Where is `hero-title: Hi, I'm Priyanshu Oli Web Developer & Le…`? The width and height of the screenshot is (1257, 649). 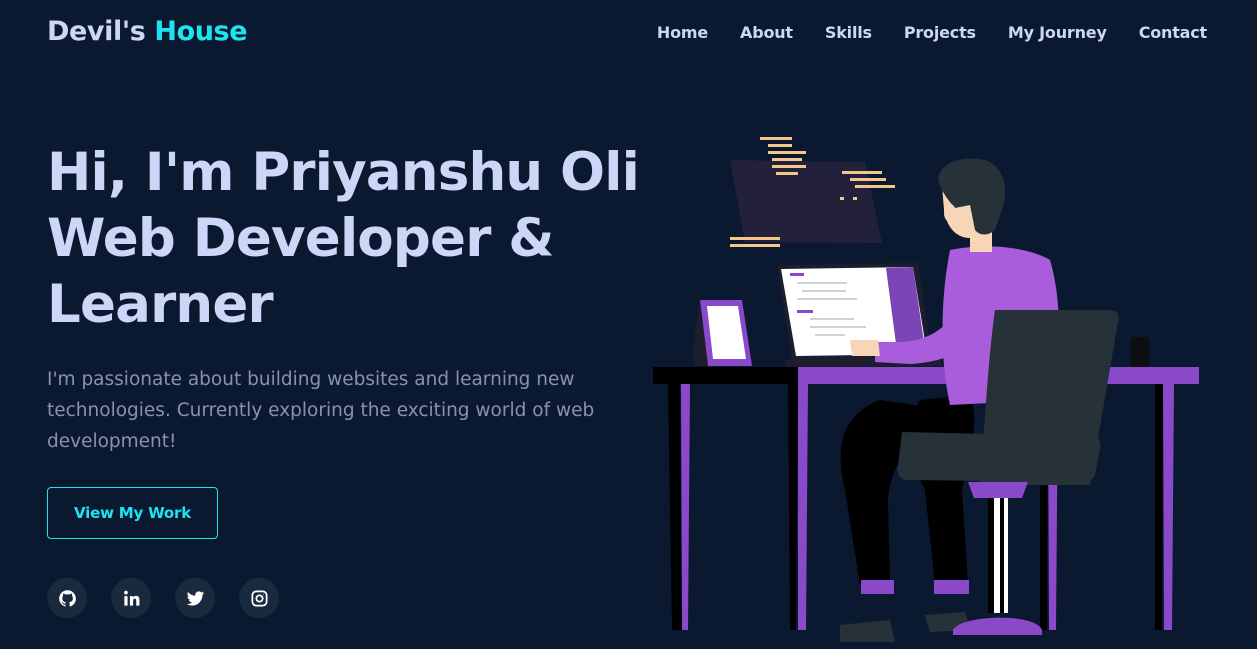
hero-title: Hi, I'm Priyanshu Oli Web Developer & Le… is located at coordinates (343, 238).